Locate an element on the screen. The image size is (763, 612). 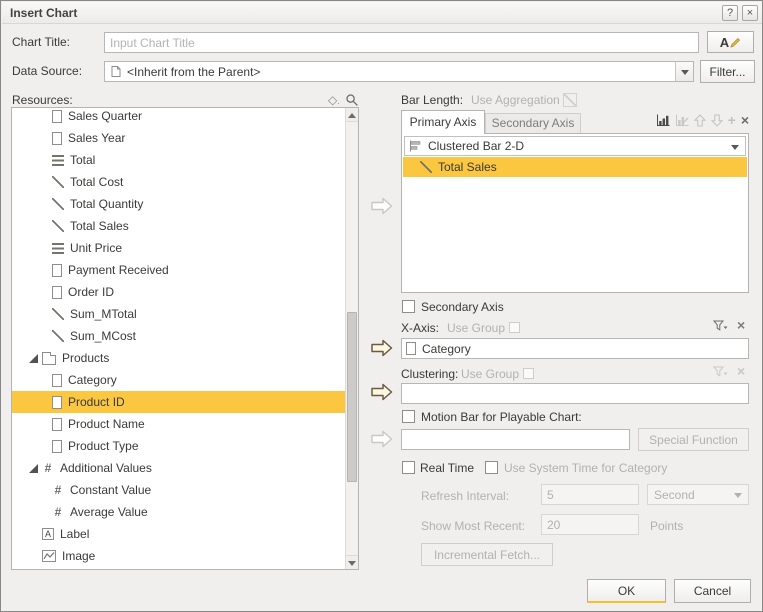
data-source-combo: <Inherit from the Parent> is located at coordinates (399, 71).